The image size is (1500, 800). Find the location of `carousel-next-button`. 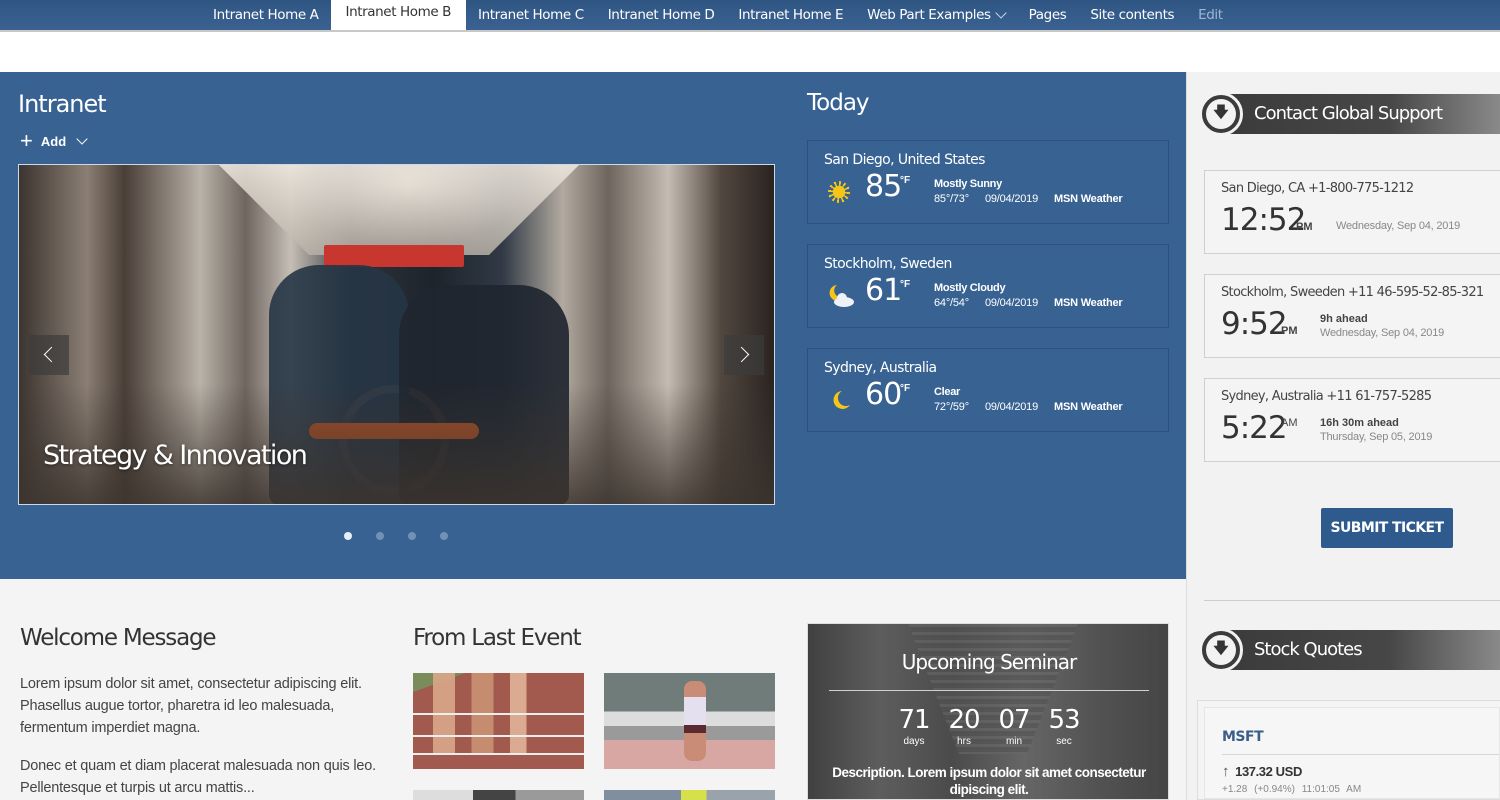

carousel-next-button is located at coordinates (744, 355).